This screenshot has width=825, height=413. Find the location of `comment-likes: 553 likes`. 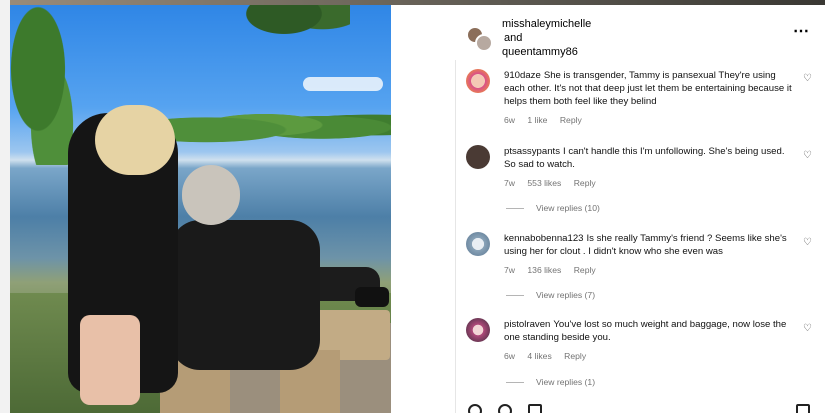

comment-likes: 553 likes is located at coordinates (544, 183).